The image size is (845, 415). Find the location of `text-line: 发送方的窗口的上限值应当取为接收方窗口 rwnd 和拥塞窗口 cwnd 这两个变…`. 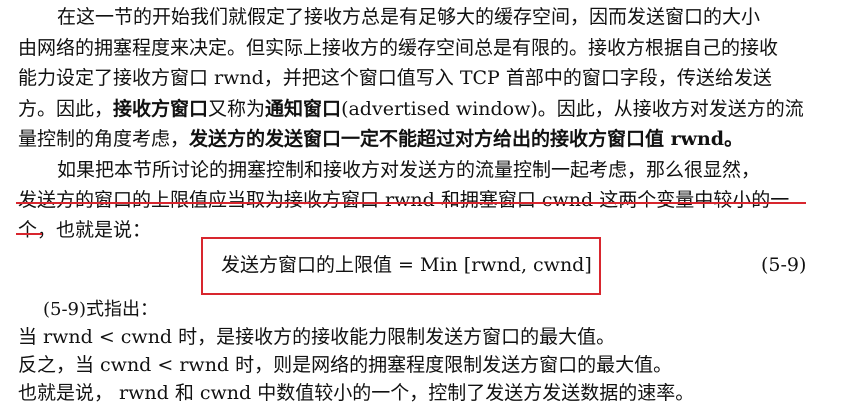

text-line: 发送方的窗口的上限值应当取为接收方窗口 rwnd 和拥塞窗口 cwnd 这两个变… is located at coordinates (404, 200).